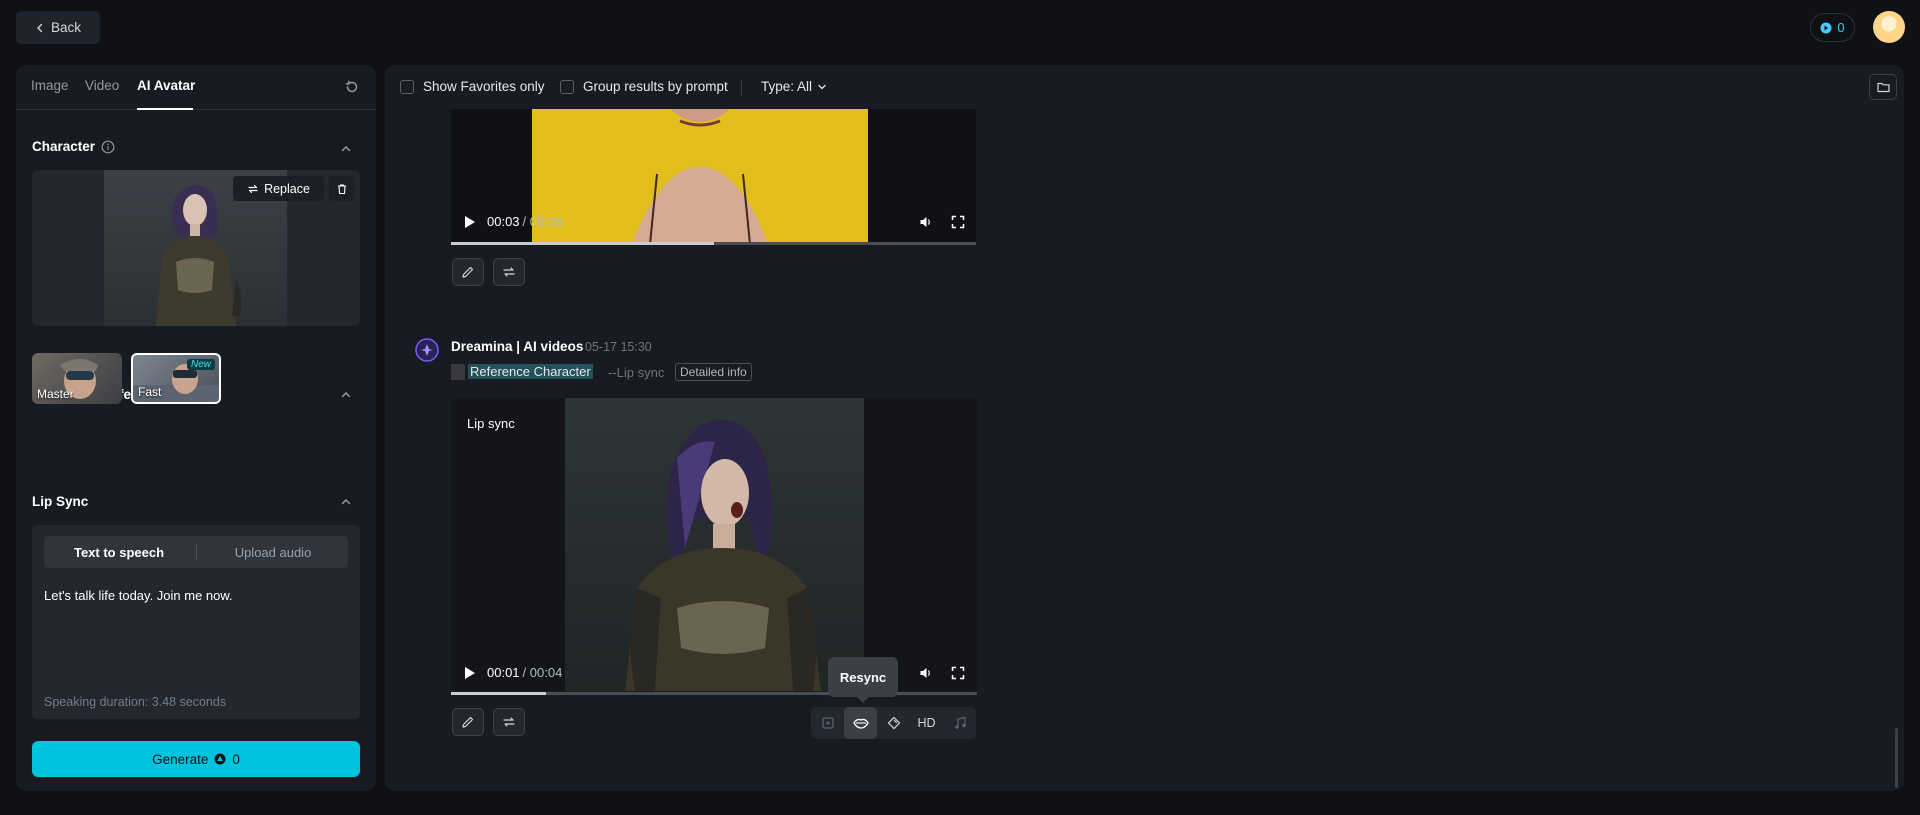 The image size is (1920, 815). I want to click on user-avatar, so click(1889, 27).